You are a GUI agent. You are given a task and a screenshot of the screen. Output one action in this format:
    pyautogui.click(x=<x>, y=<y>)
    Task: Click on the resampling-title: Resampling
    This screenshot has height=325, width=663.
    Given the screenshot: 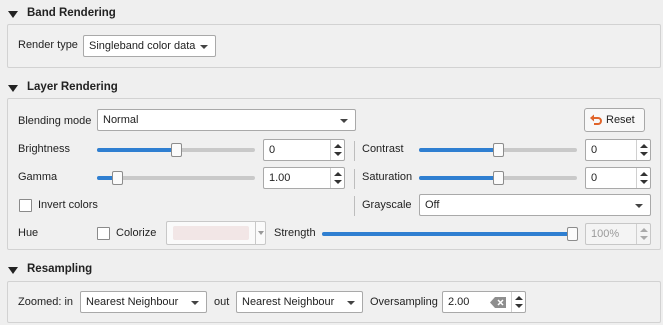 What is the action you would take?
    pyautogui.click(x=60, y=269)
    